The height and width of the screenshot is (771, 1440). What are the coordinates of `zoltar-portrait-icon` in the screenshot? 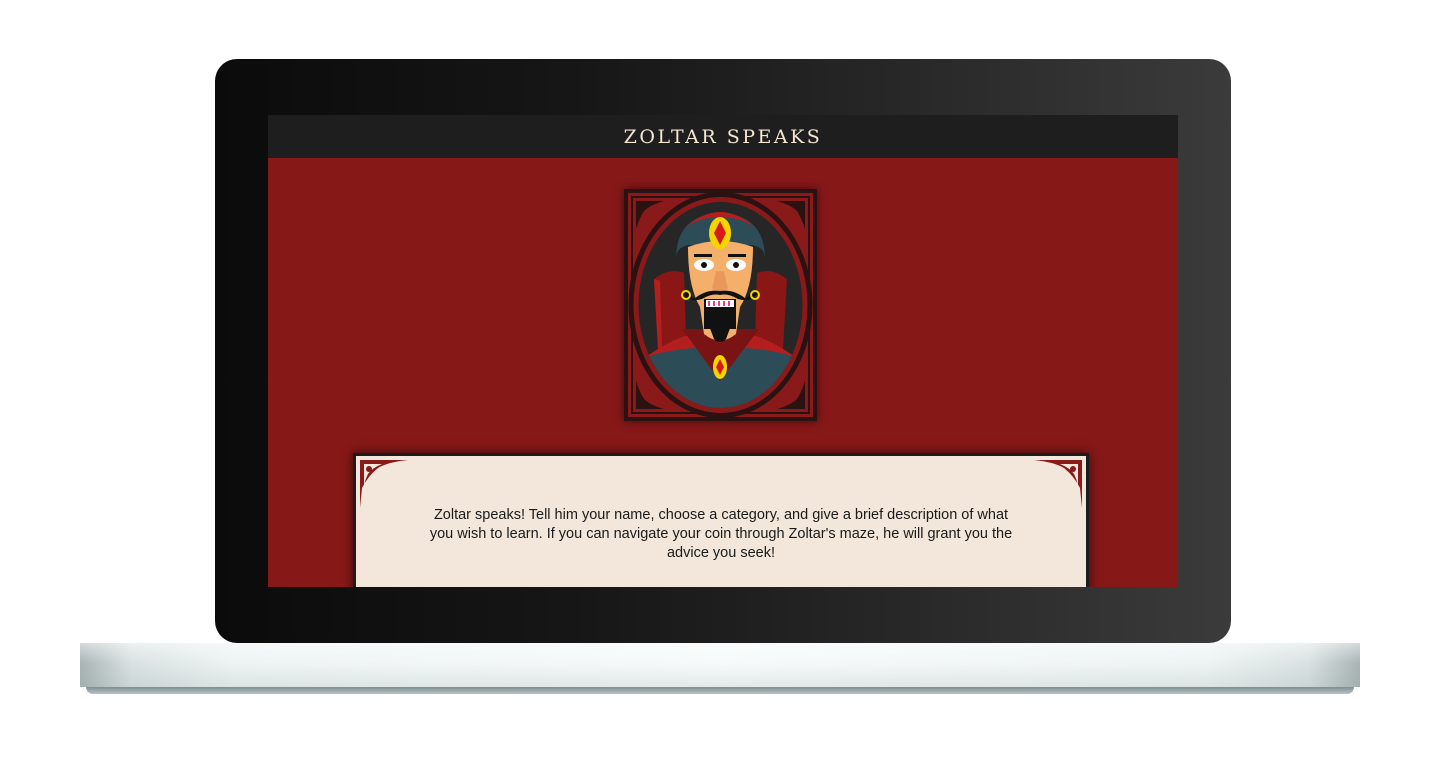 It's located at (720, 305).